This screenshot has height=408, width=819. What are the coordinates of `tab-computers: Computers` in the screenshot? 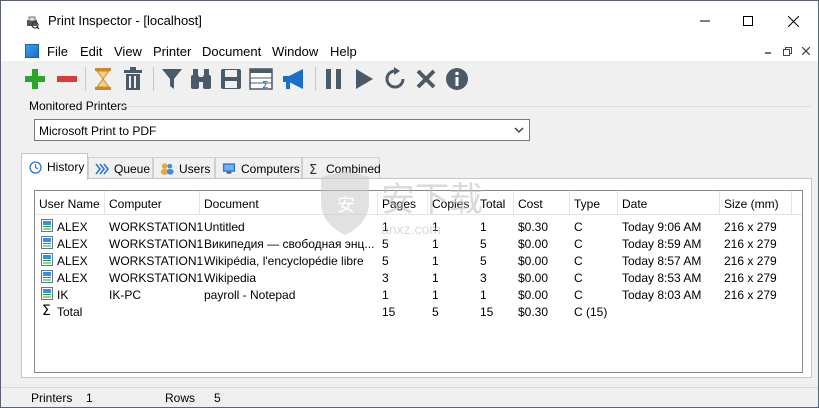 It's located at (258, 168).